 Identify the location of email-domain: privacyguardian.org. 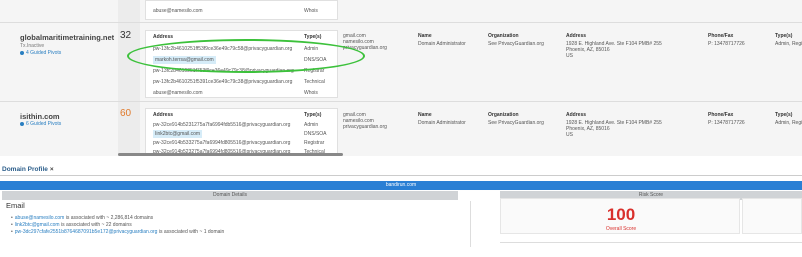
(365, 127).